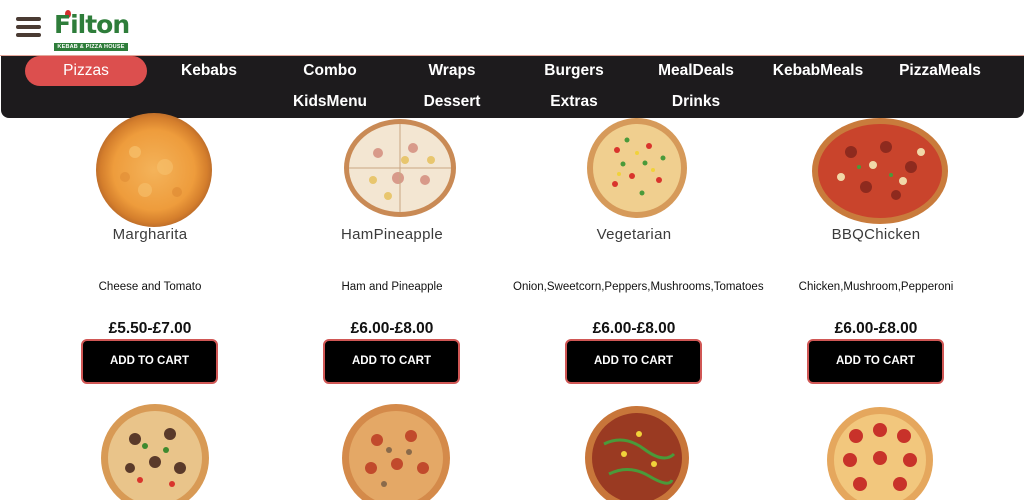 Image resolution: width=1024 pixels, height=500 pixels. What do you see at coordinates (876, 234) in the screenshot?
I see `product-name: BBQChicken` at bounding box center [876, 234].